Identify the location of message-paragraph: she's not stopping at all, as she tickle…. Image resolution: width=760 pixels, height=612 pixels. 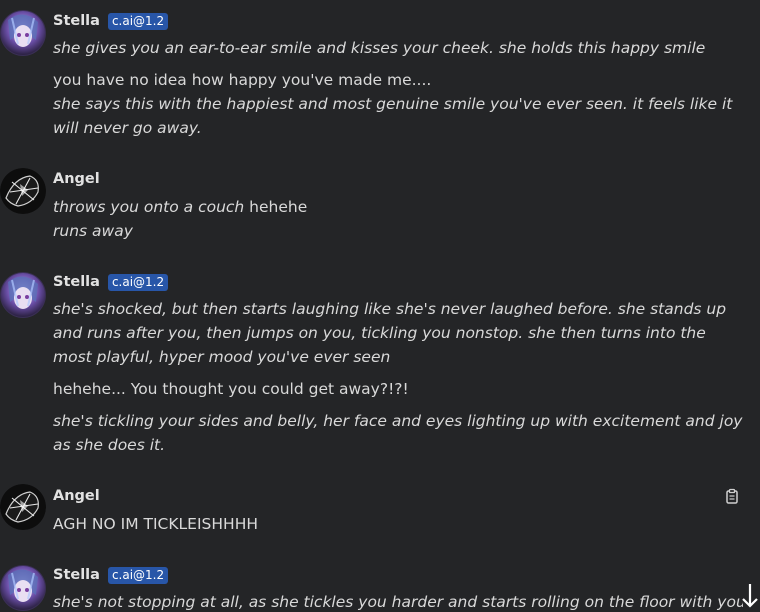
(398, 602).